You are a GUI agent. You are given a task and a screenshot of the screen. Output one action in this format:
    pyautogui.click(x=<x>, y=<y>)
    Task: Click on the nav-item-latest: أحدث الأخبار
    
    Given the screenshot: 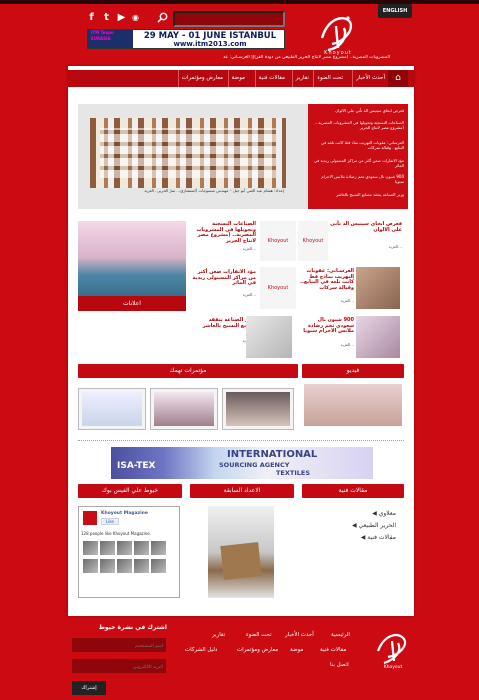 What is the action you would take?
    pyautogui.click(x=370, y=78)
    